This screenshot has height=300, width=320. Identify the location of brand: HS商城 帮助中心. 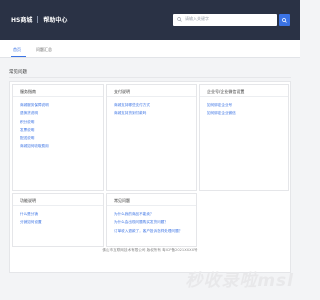
(39, 19).